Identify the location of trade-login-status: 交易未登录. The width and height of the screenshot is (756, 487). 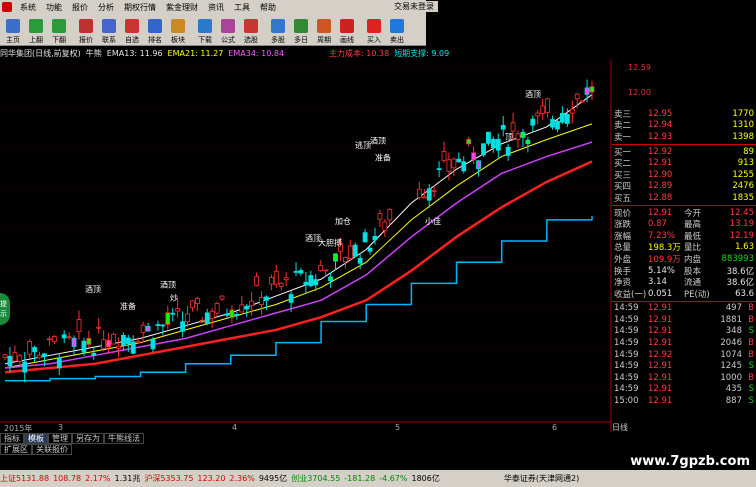
(414, 6).